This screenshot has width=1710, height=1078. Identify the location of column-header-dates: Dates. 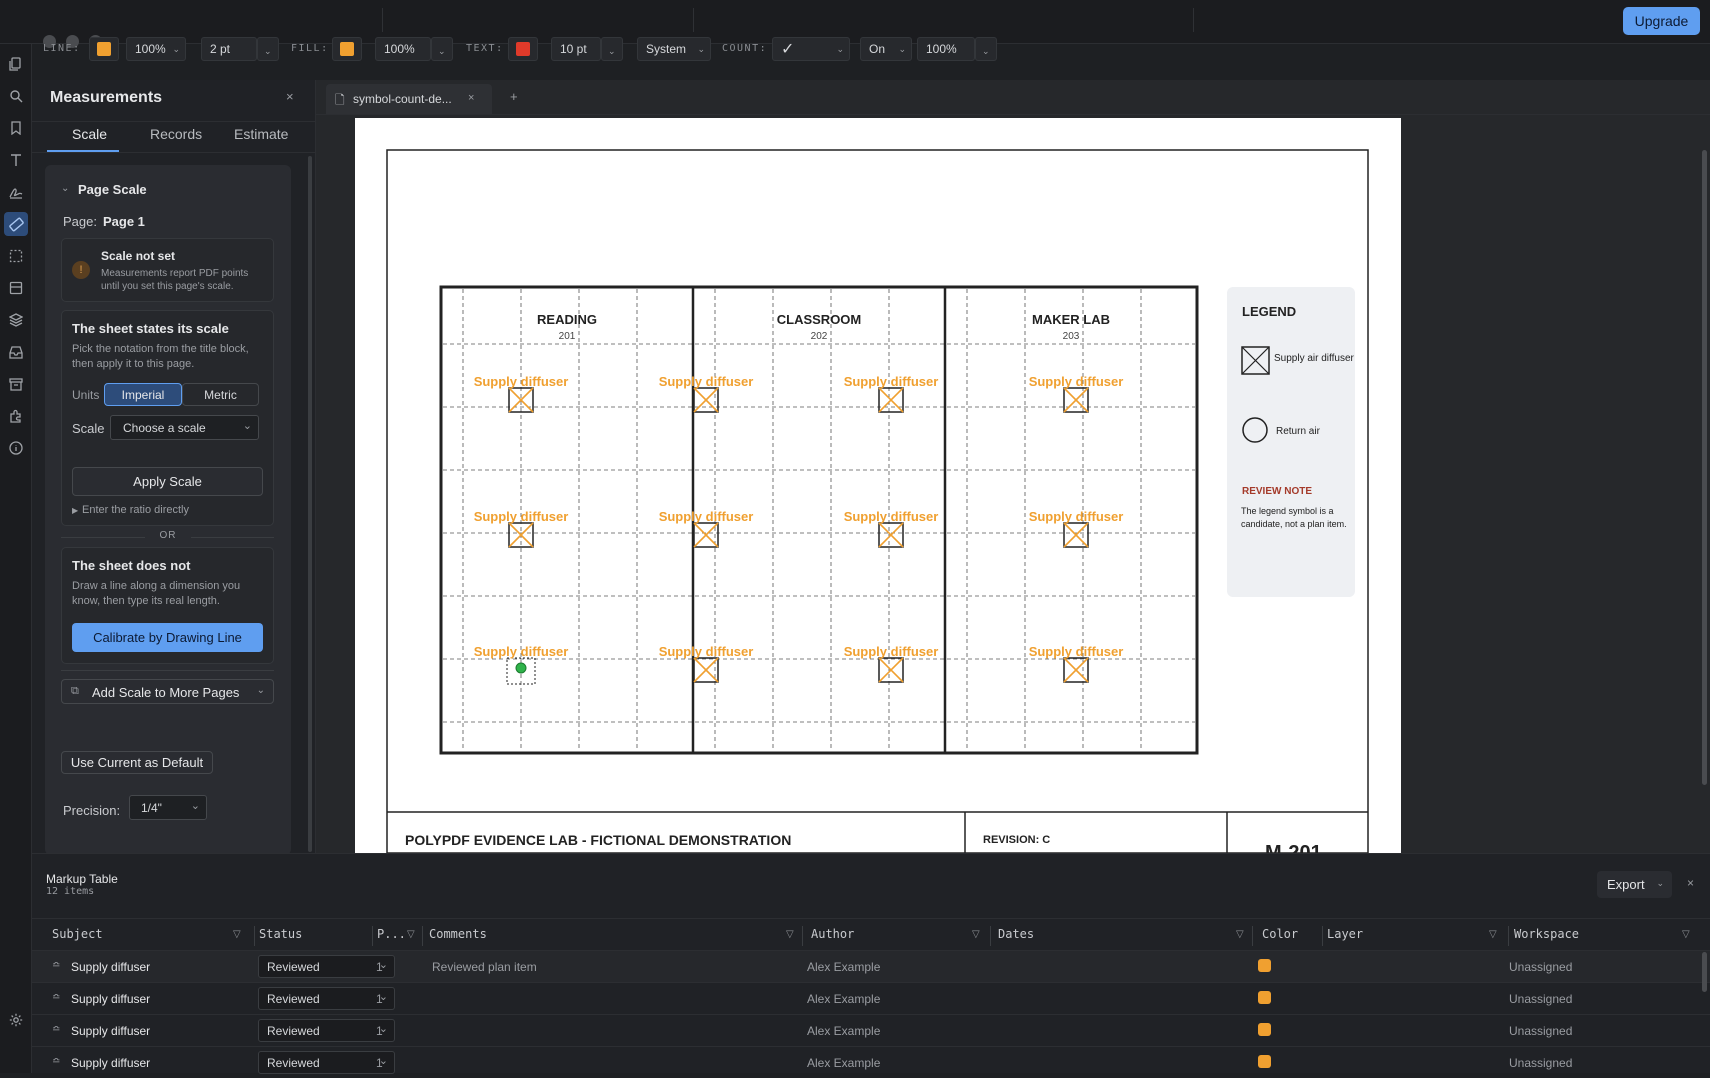
(1016, 934).